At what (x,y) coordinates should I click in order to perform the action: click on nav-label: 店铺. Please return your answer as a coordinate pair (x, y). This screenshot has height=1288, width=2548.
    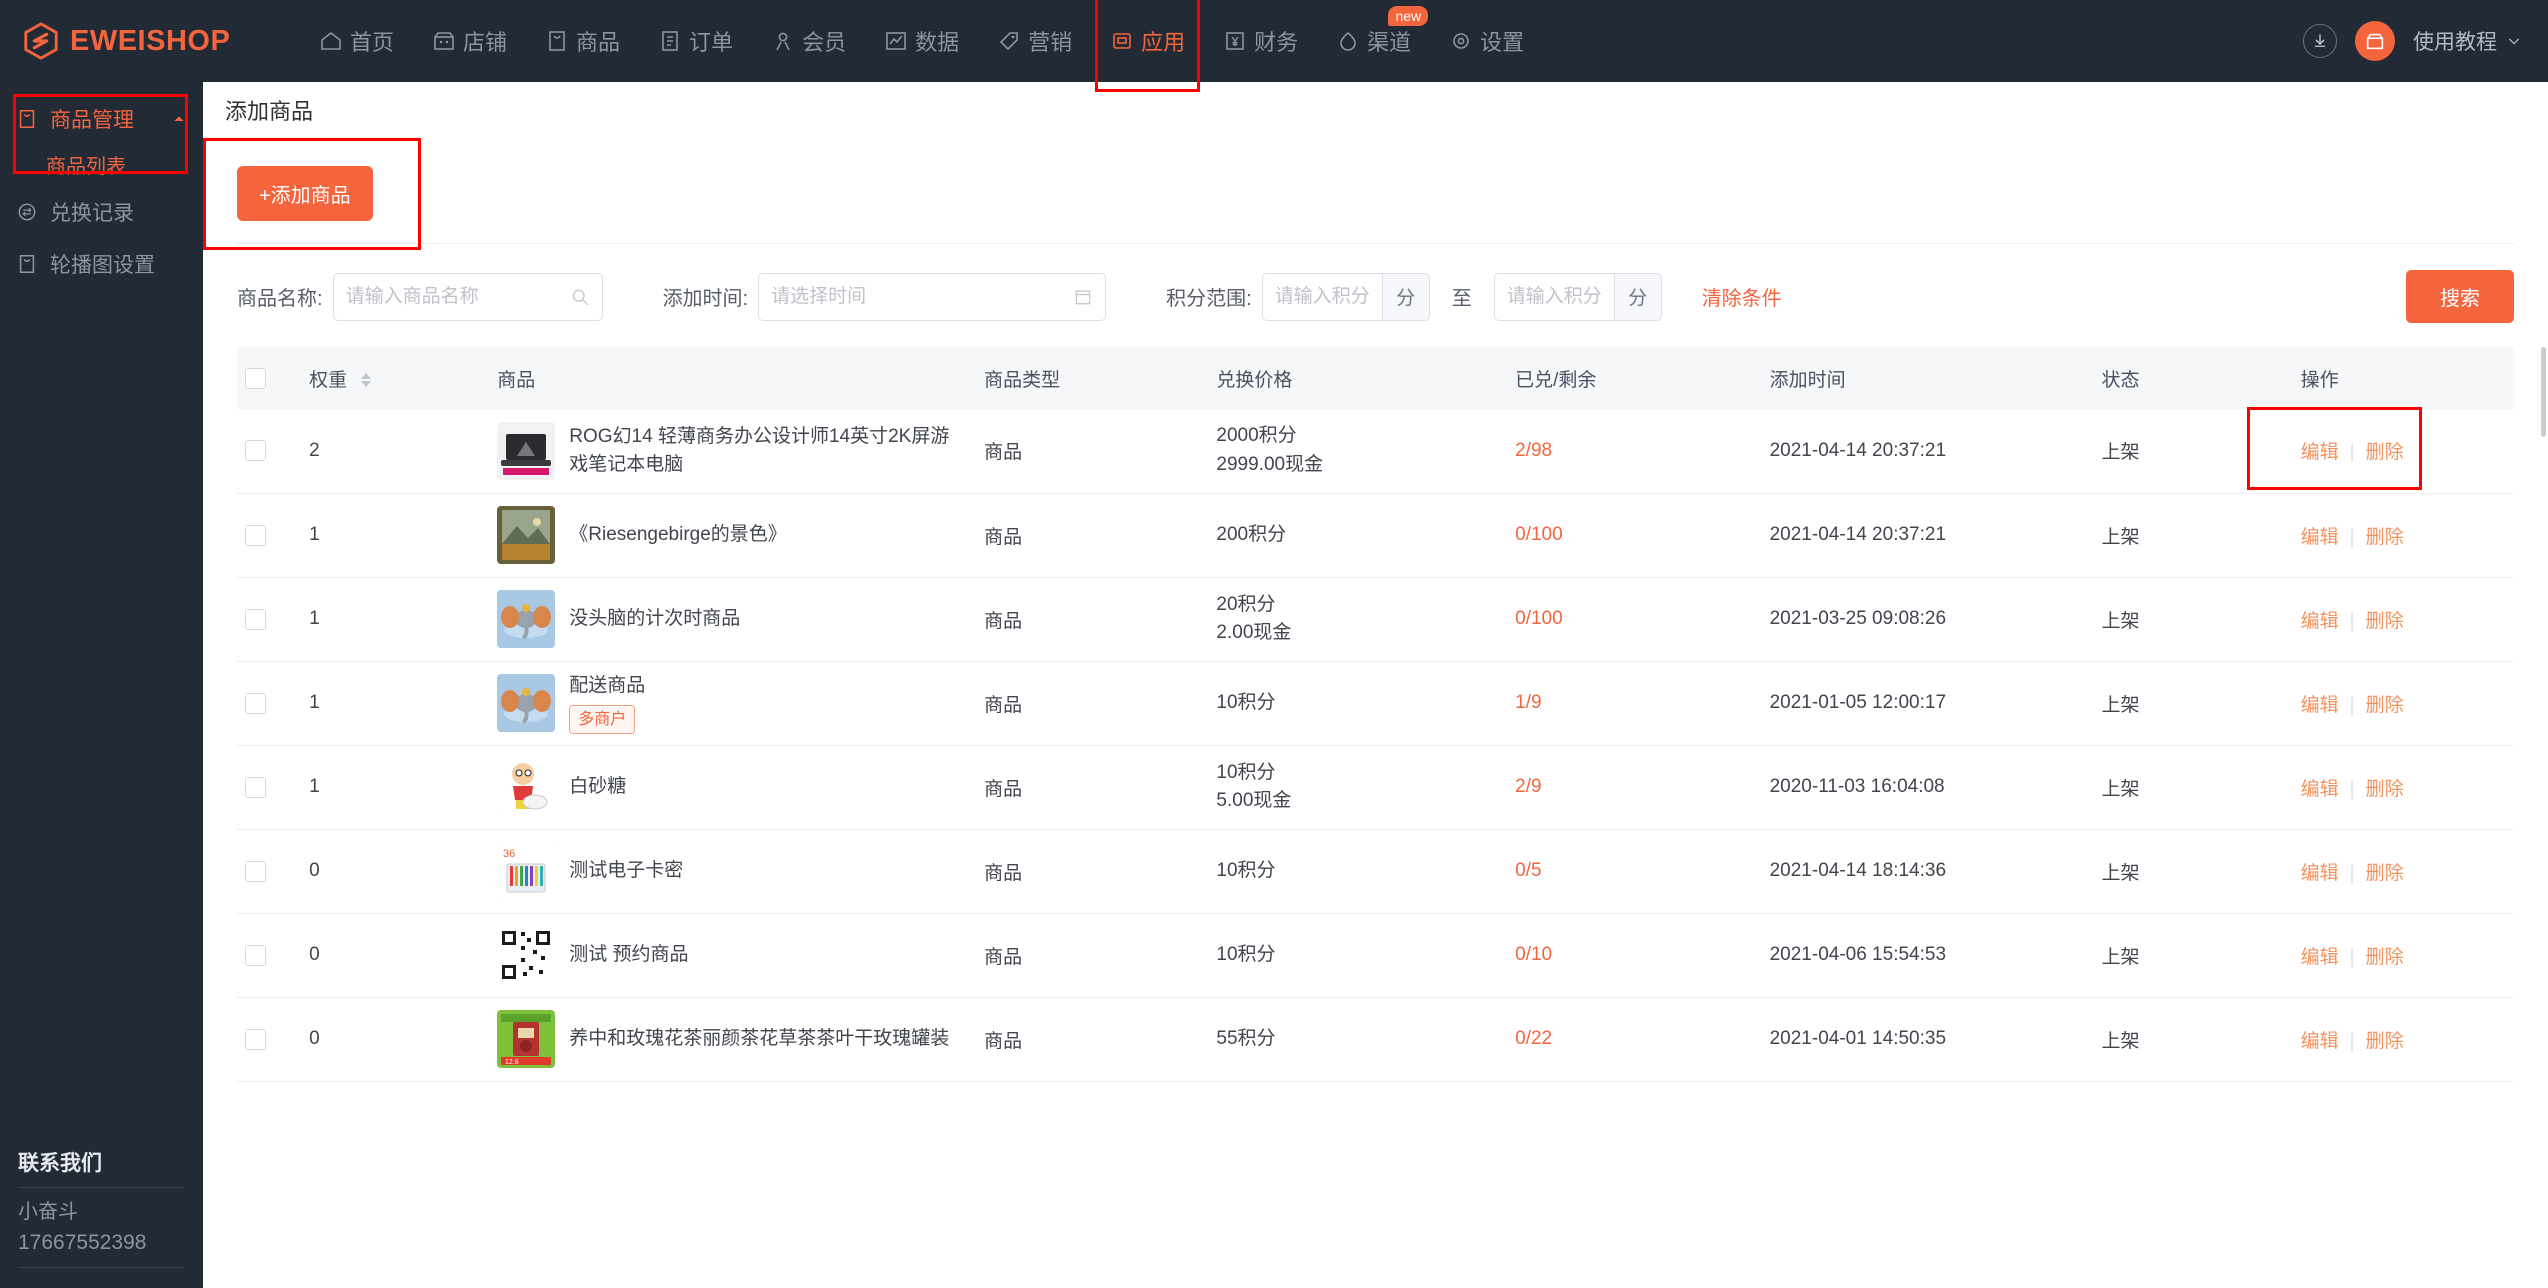
    Looking at the image, I should click on (485, 42).